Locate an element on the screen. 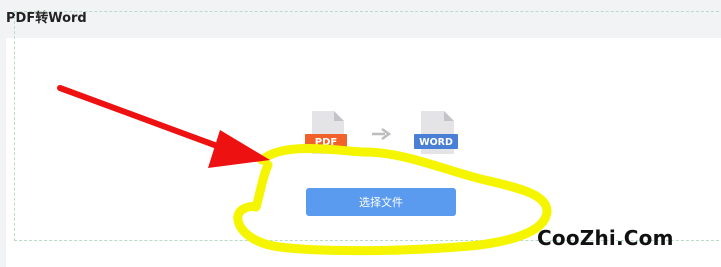 This screenshot has height=267, width=721. word-file-icon: WORD is located at coordinates (436, 132).